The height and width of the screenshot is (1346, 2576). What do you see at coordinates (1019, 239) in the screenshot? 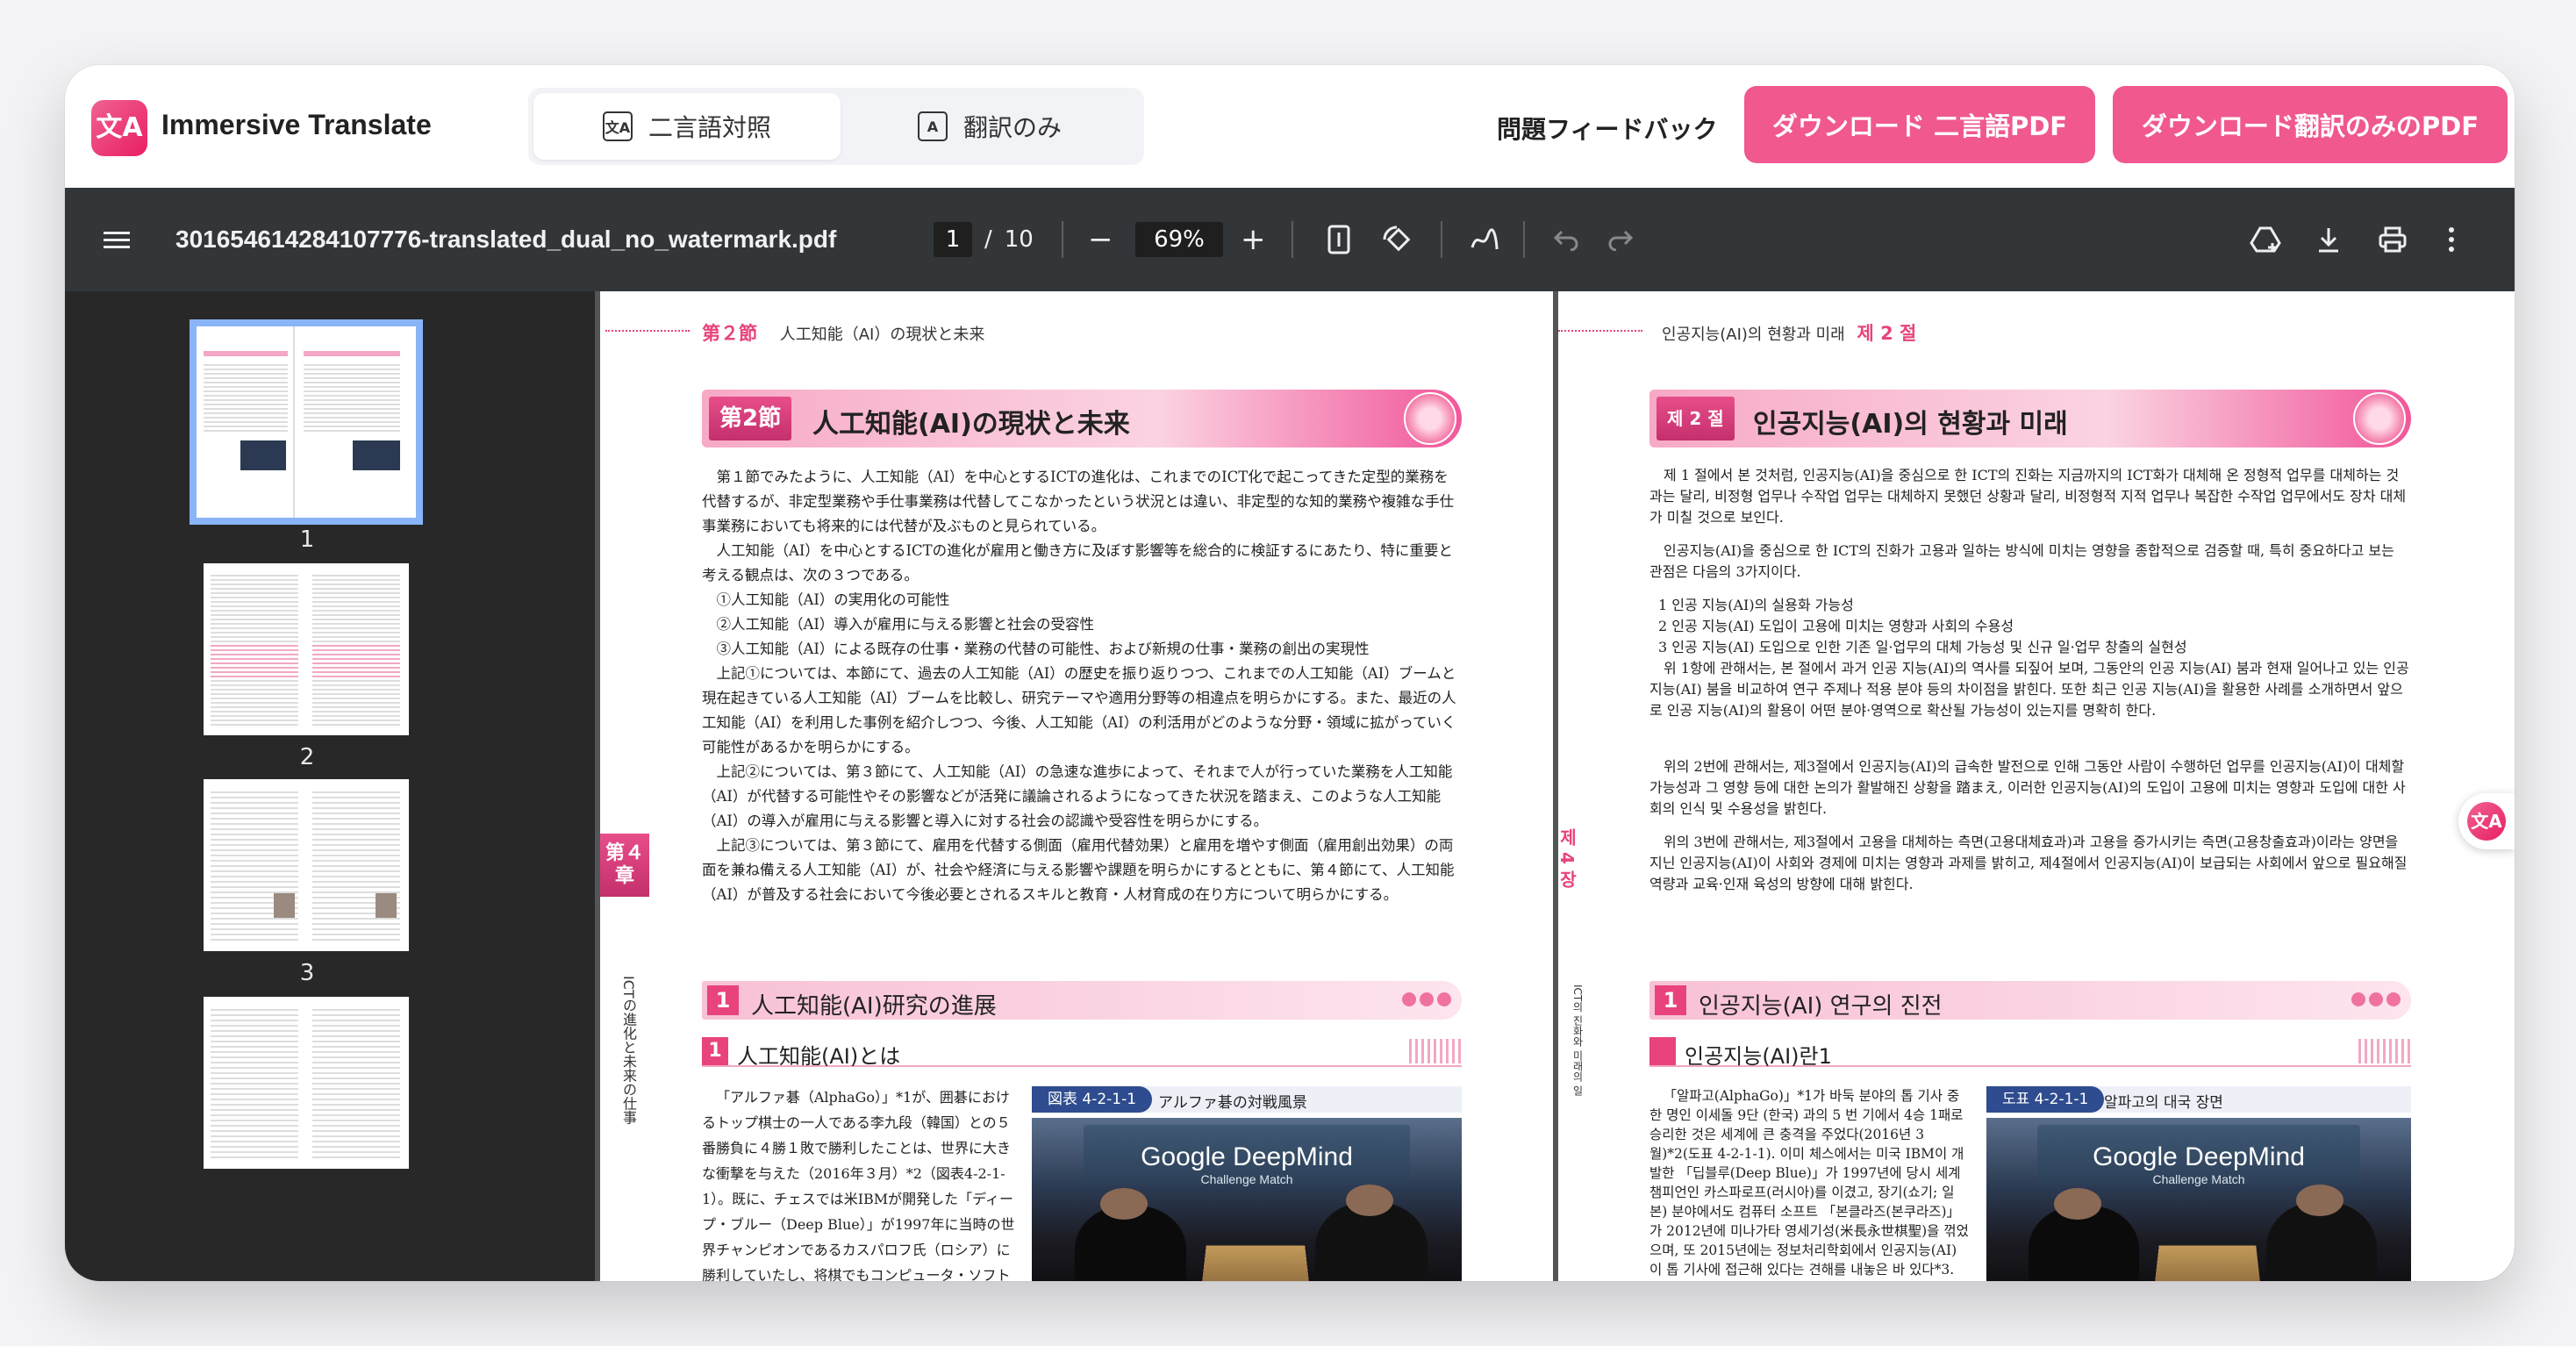
I see `total-pages: 10` at bounding box center [1019, 239].